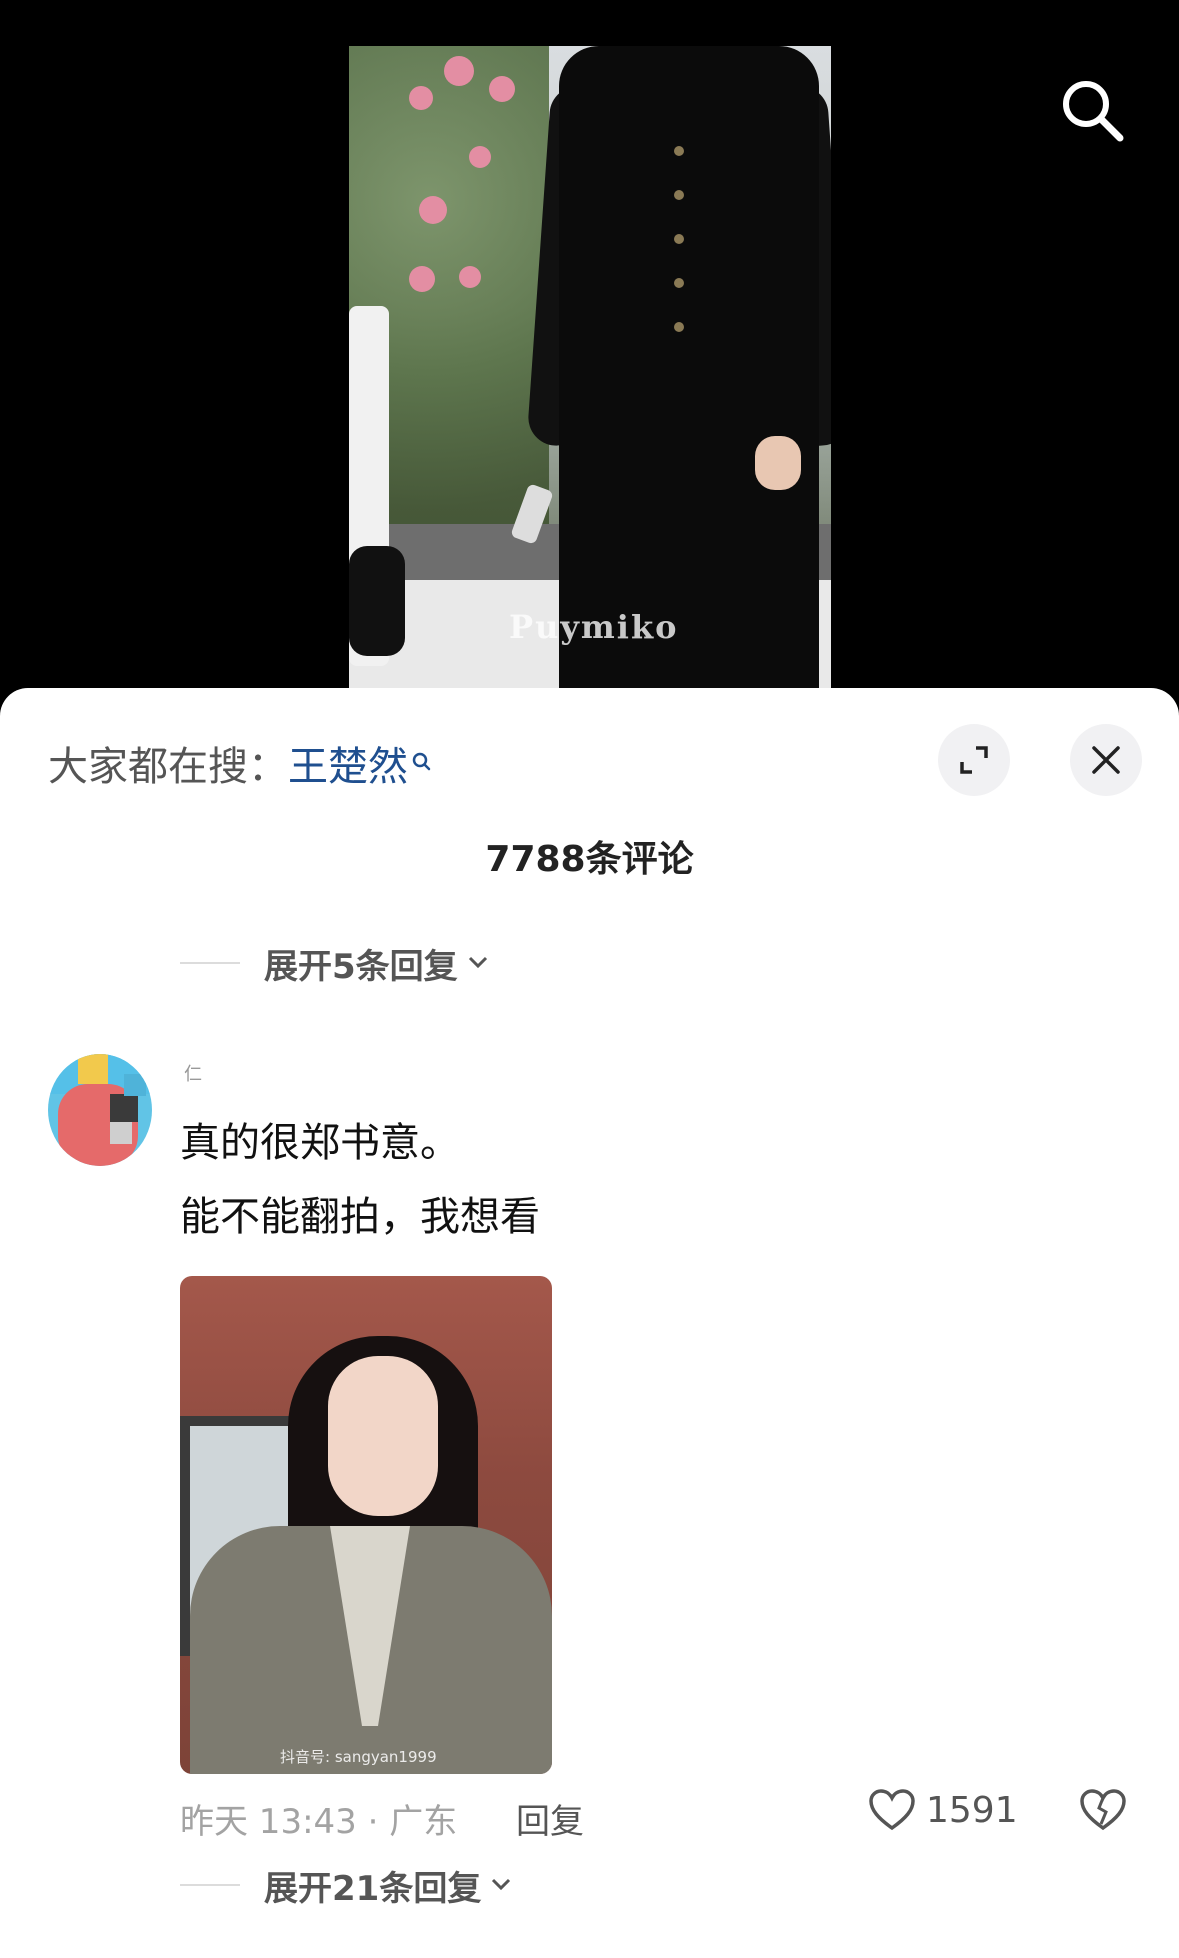 The image size is (1179, 1958). Describe the element at coordinates (360, 1180) in the screenshot. I see `comment-text: 真的很郑书意。 能不能翻拍，我想看` at that location.